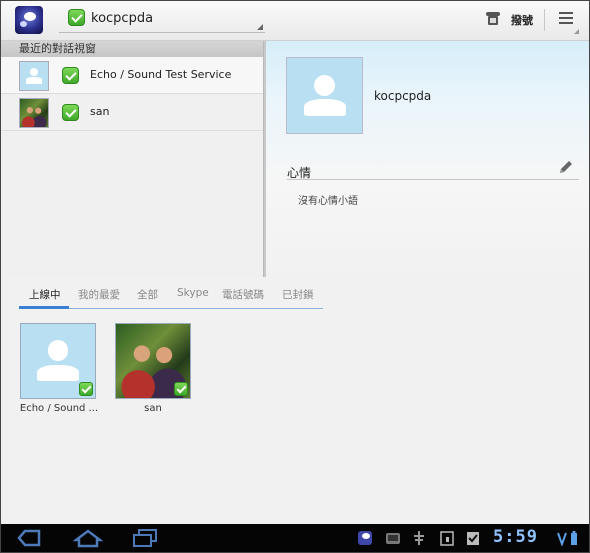 This screenshot has width=590, height=553. I want to click on back-icon, so click(29, 538).